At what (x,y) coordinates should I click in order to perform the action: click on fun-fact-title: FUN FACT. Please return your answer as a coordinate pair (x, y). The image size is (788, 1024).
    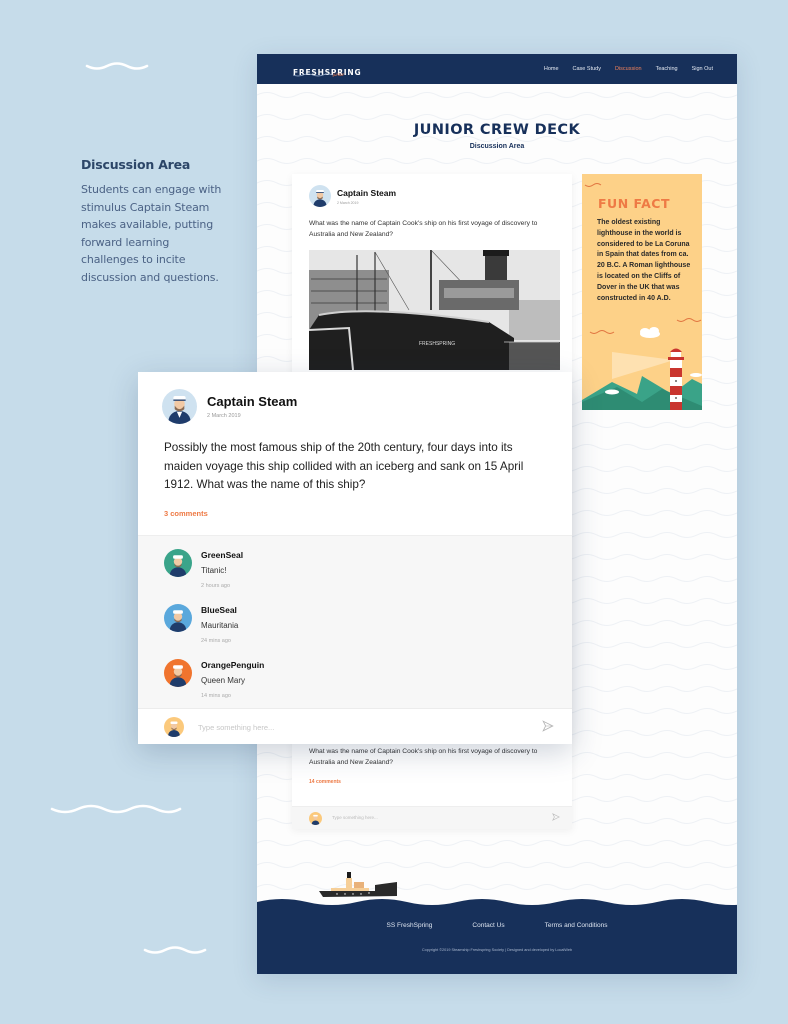
    Looking at the image, I should click on (634, 203).